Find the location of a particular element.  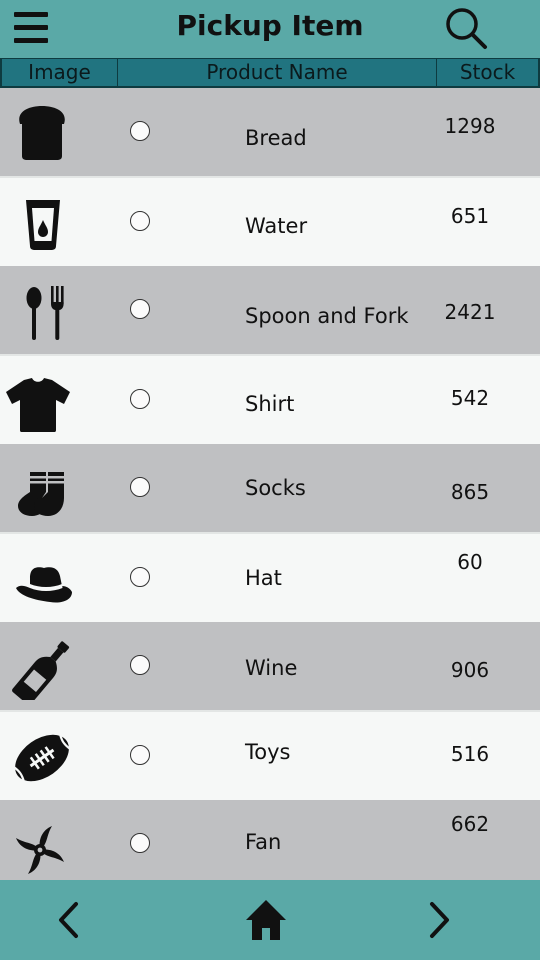

product-name: Shirt is located at coordinates (270, 404).